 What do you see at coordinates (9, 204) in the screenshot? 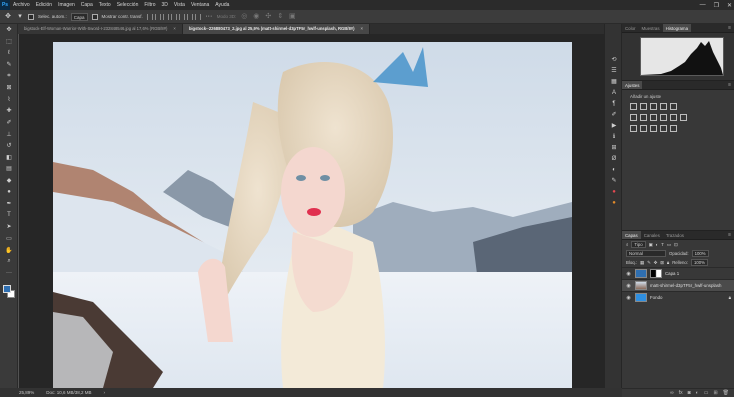
I see `pen-tool-icon: ✒` at bounding box center [9, 204].